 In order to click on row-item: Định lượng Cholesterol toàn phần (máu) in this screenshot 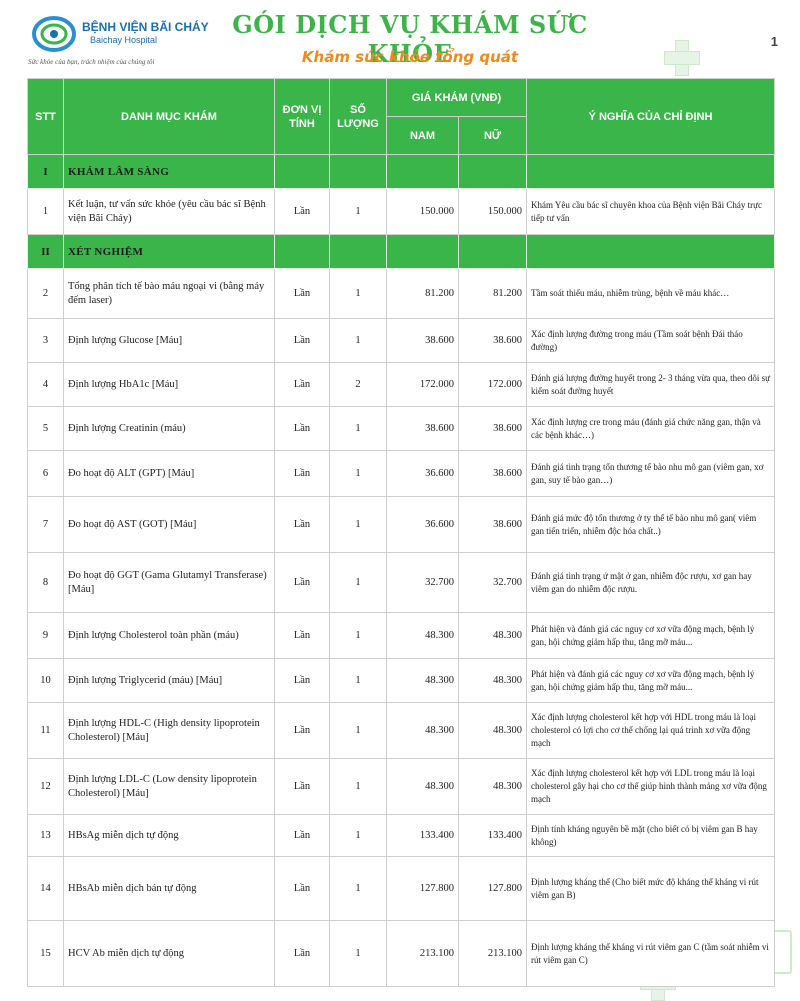, I will do `click(169, 635)`.